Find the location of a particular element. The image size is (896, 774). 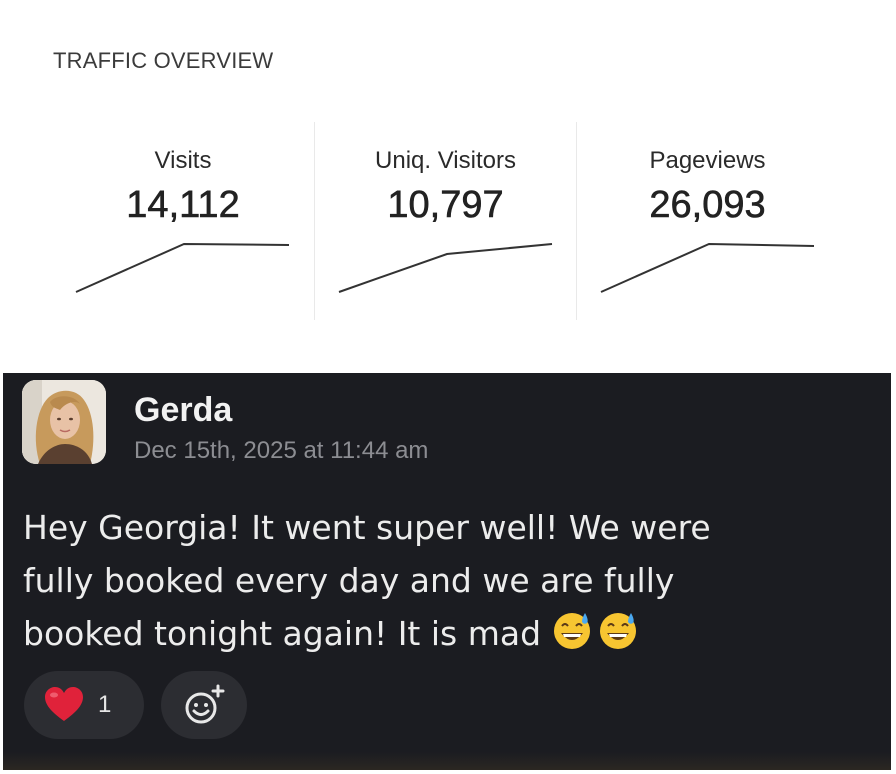

pageviews-sparkline is located at coordinates (707, 267).